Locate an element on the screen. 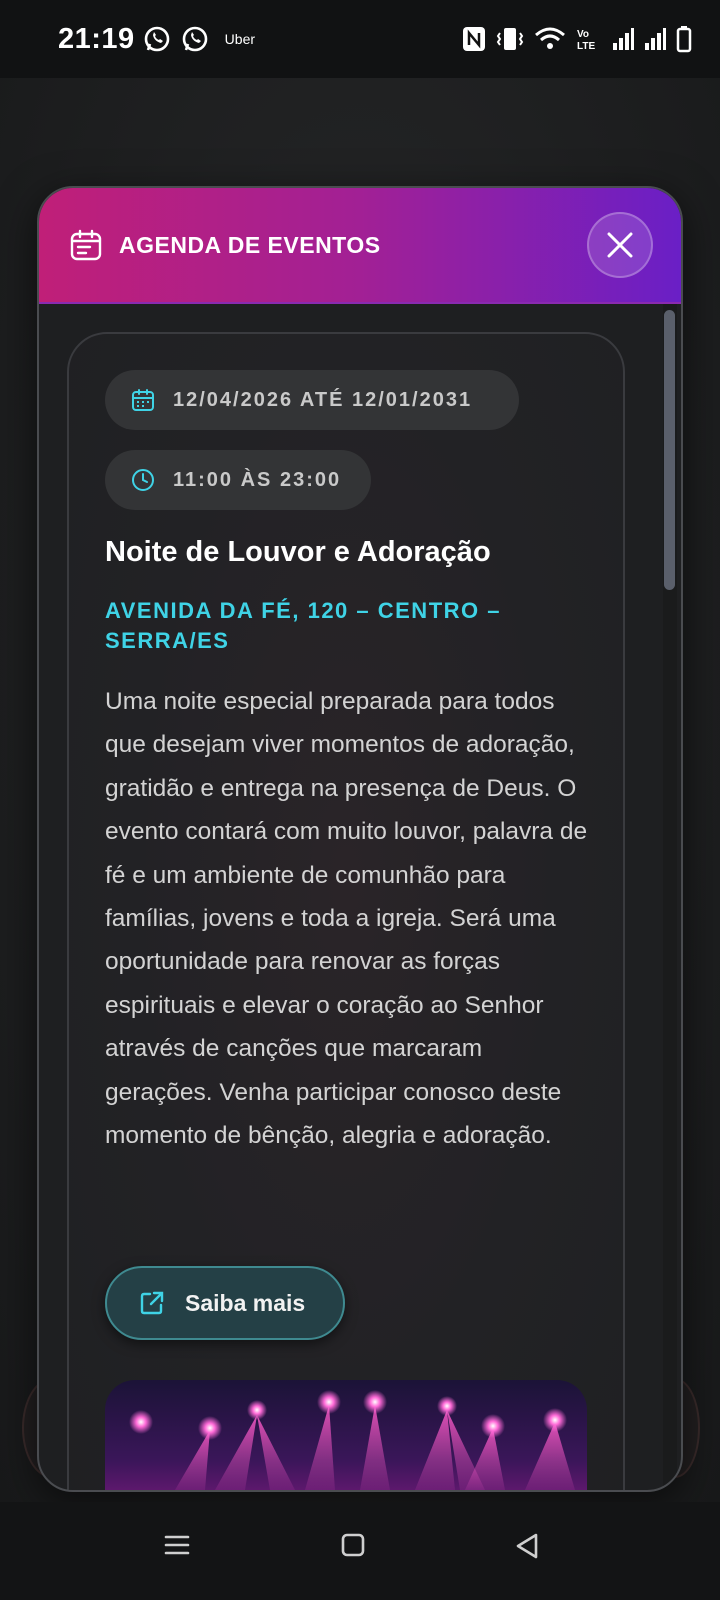 This screenshot has height=1600, width=720. close-icon is located at coordinates (620, 245).